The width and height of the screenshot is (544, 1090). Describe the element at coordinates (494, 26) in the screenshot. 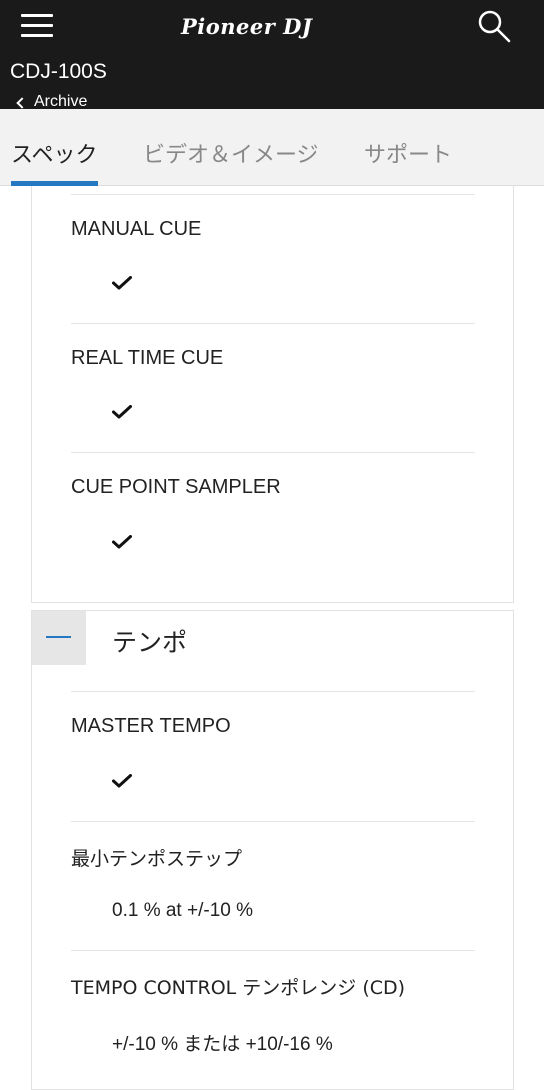

I see `search-icon` at that location.